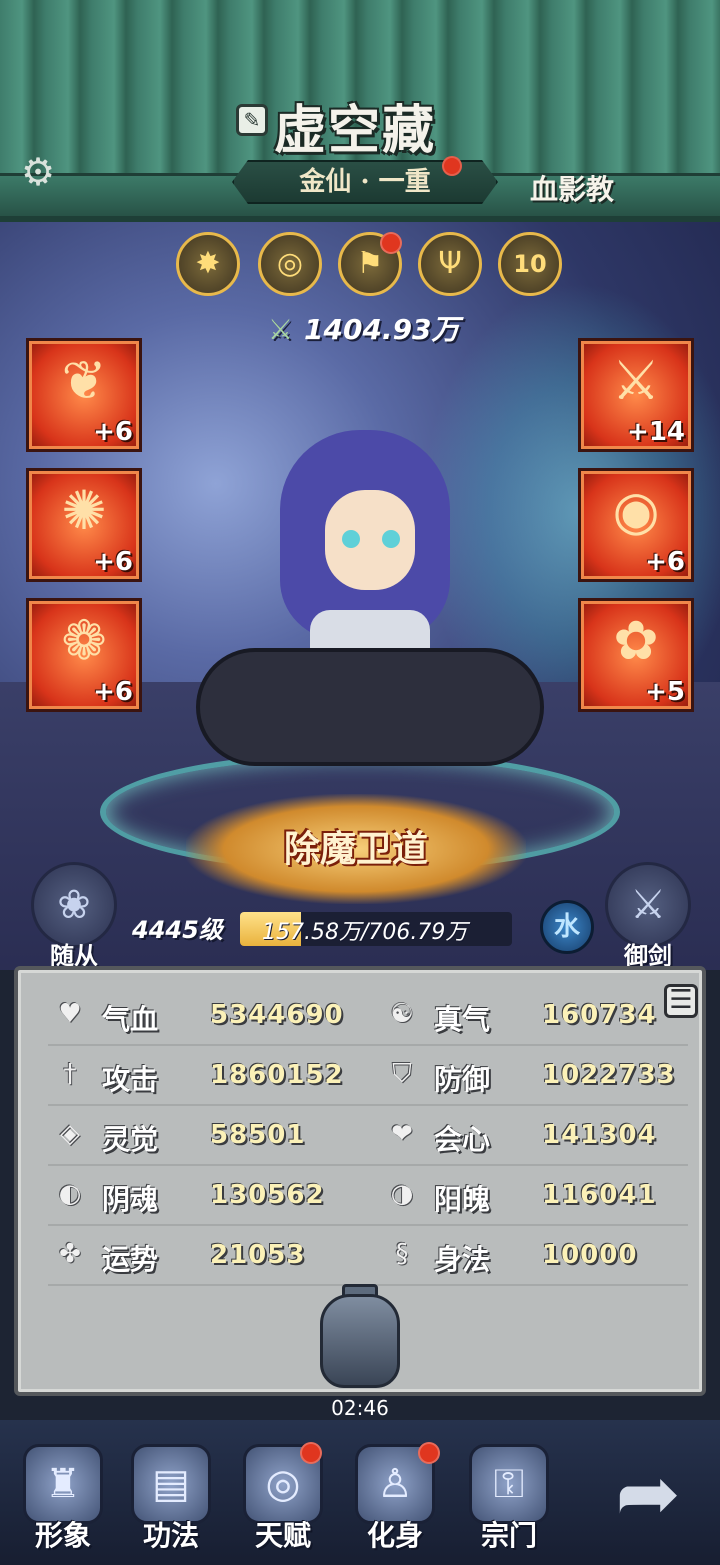 This screenshot has height=1565, width=720. What do you see at coordinates (281, 329) in the screenshot?
I see `sword-power-icon: ⚔` at bounding box center [281, 329].